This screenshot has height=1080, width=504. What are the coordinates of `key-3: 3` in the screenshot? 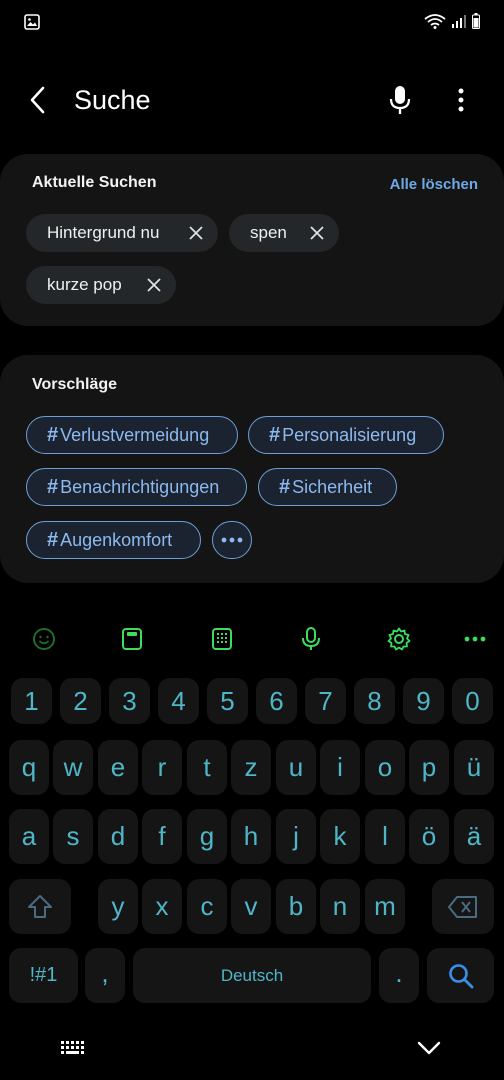 It's located at (129, 701).